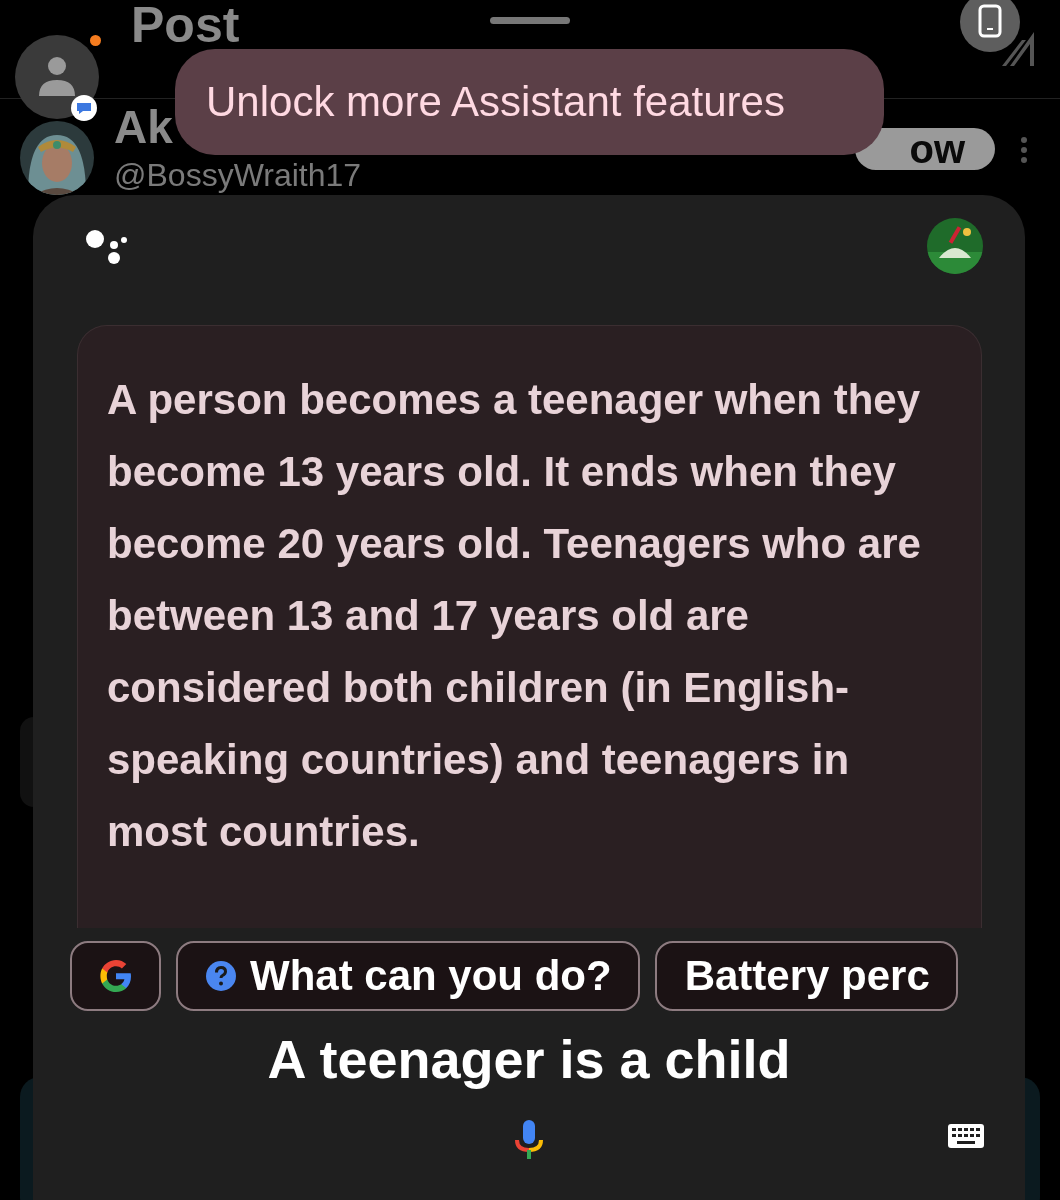 This screenshot has width=1060, height=1200. I want to click on suggestion-chip: Battery perc, so click(806, 976).